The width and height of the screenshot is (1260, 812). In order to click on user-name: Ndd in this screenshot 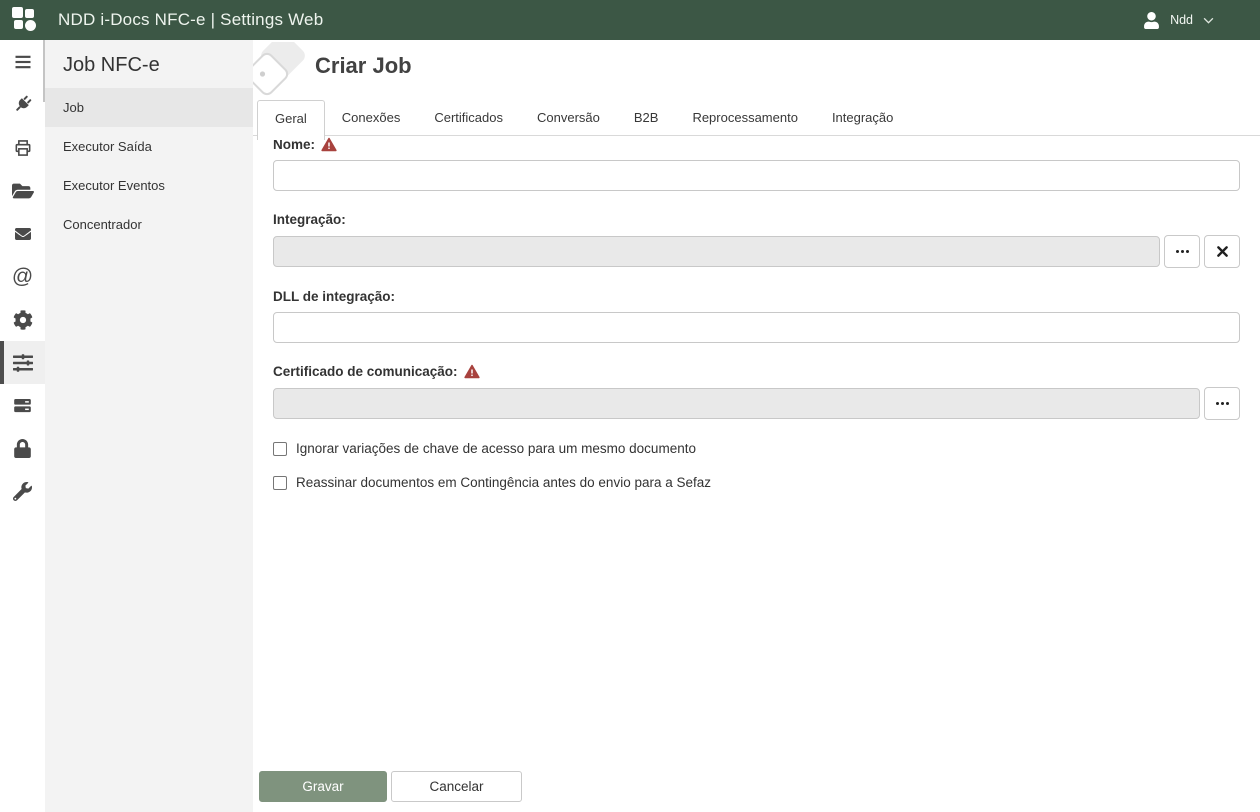, I will do `click(1181, 20)`.